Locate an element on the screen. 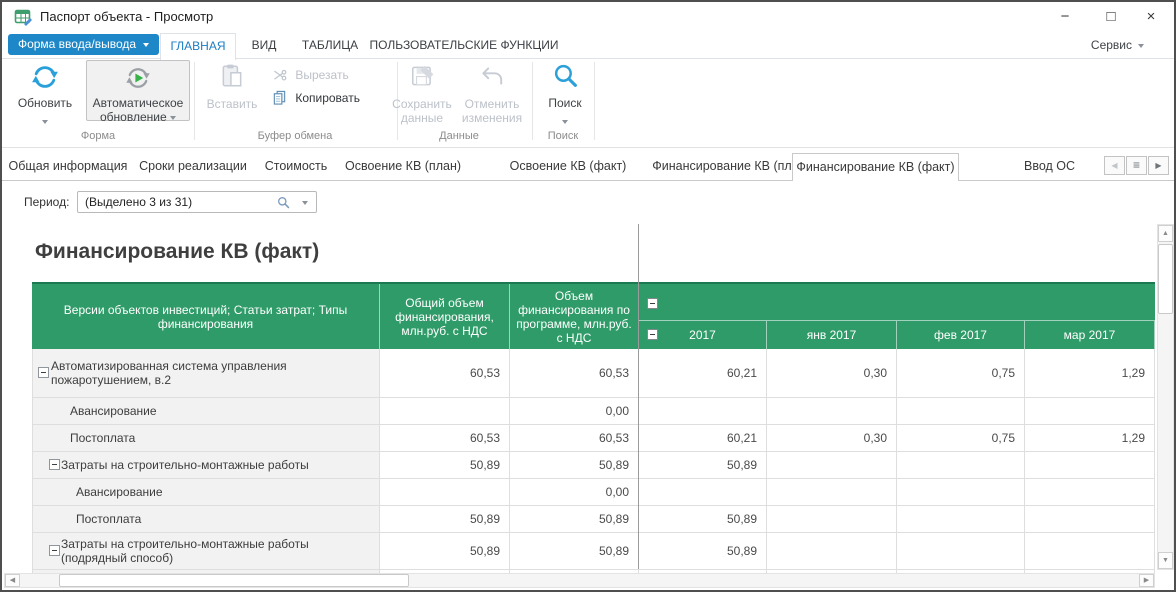 The image size is (1176, 592). tab-cost: Стоимость is located at coordinates (296, 166).